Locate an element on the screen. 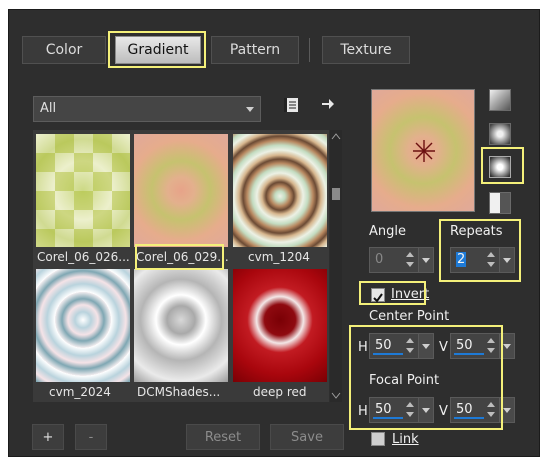  gradient-preview is located at coordinates (423, 150).